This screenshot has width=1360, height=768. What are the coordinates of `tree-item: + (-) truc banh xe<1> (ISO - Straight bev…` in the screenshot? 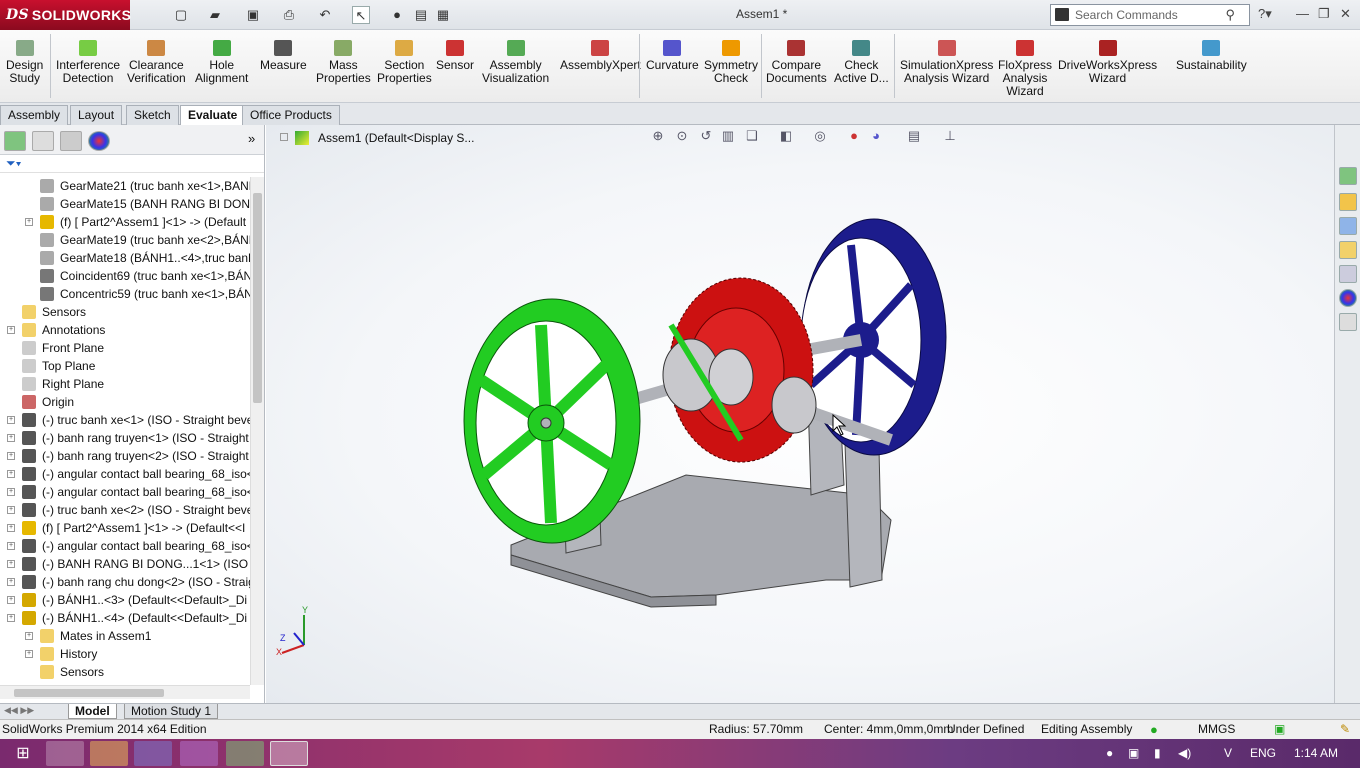 It's located at (125, 420).